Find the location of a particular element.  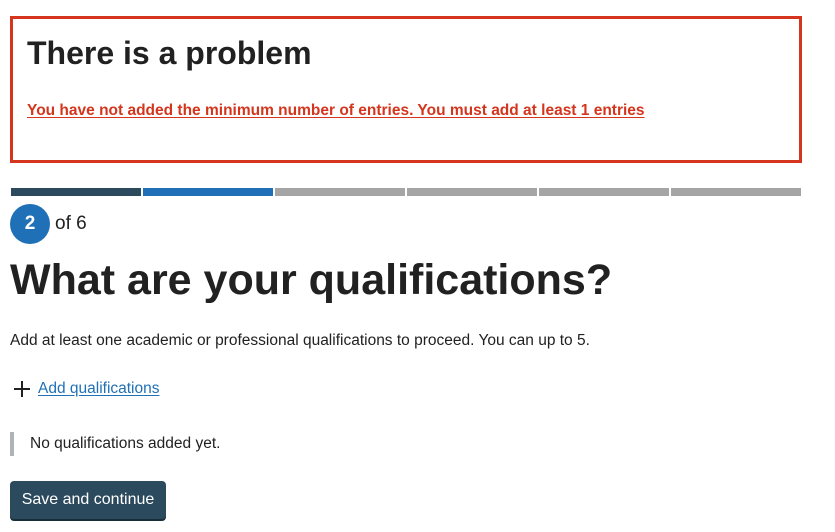

page-title: What are your qualifications? is located at coordinates (311, 280).